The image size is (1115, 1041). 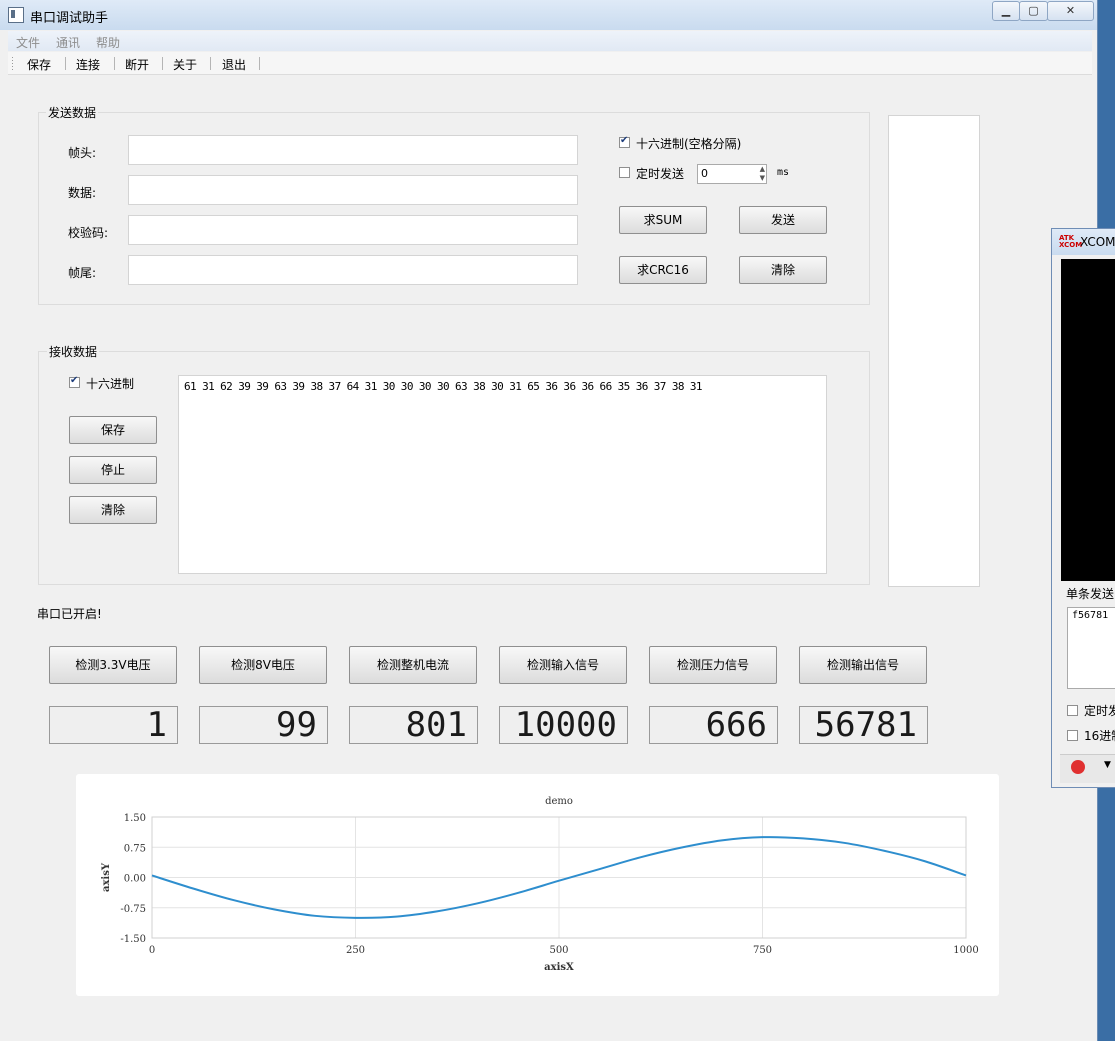 What do you see at coordinates (68, 42) in the screenshot?
I see `menu-comm: 通讯` at bounding box center [68, 42].